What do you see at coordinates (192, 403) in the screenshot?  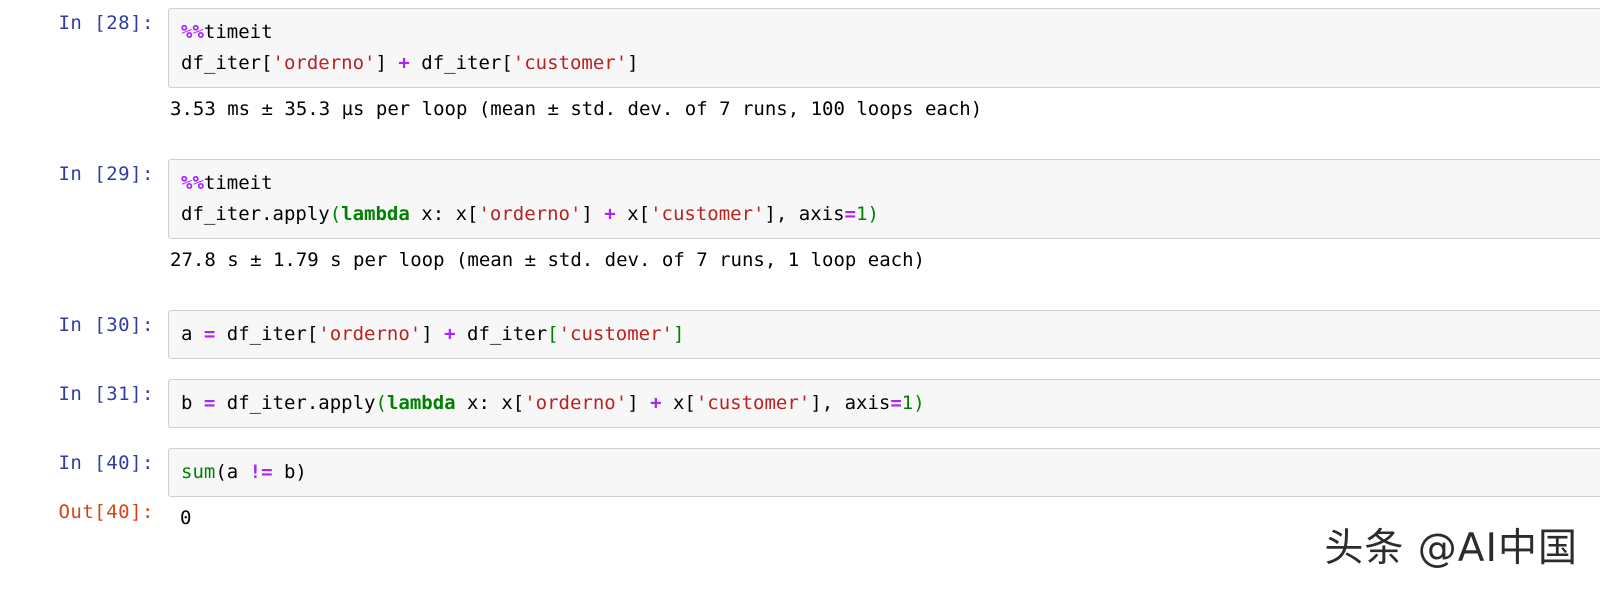 I see `code-token-plain: b` at bounding box center [192, 403].